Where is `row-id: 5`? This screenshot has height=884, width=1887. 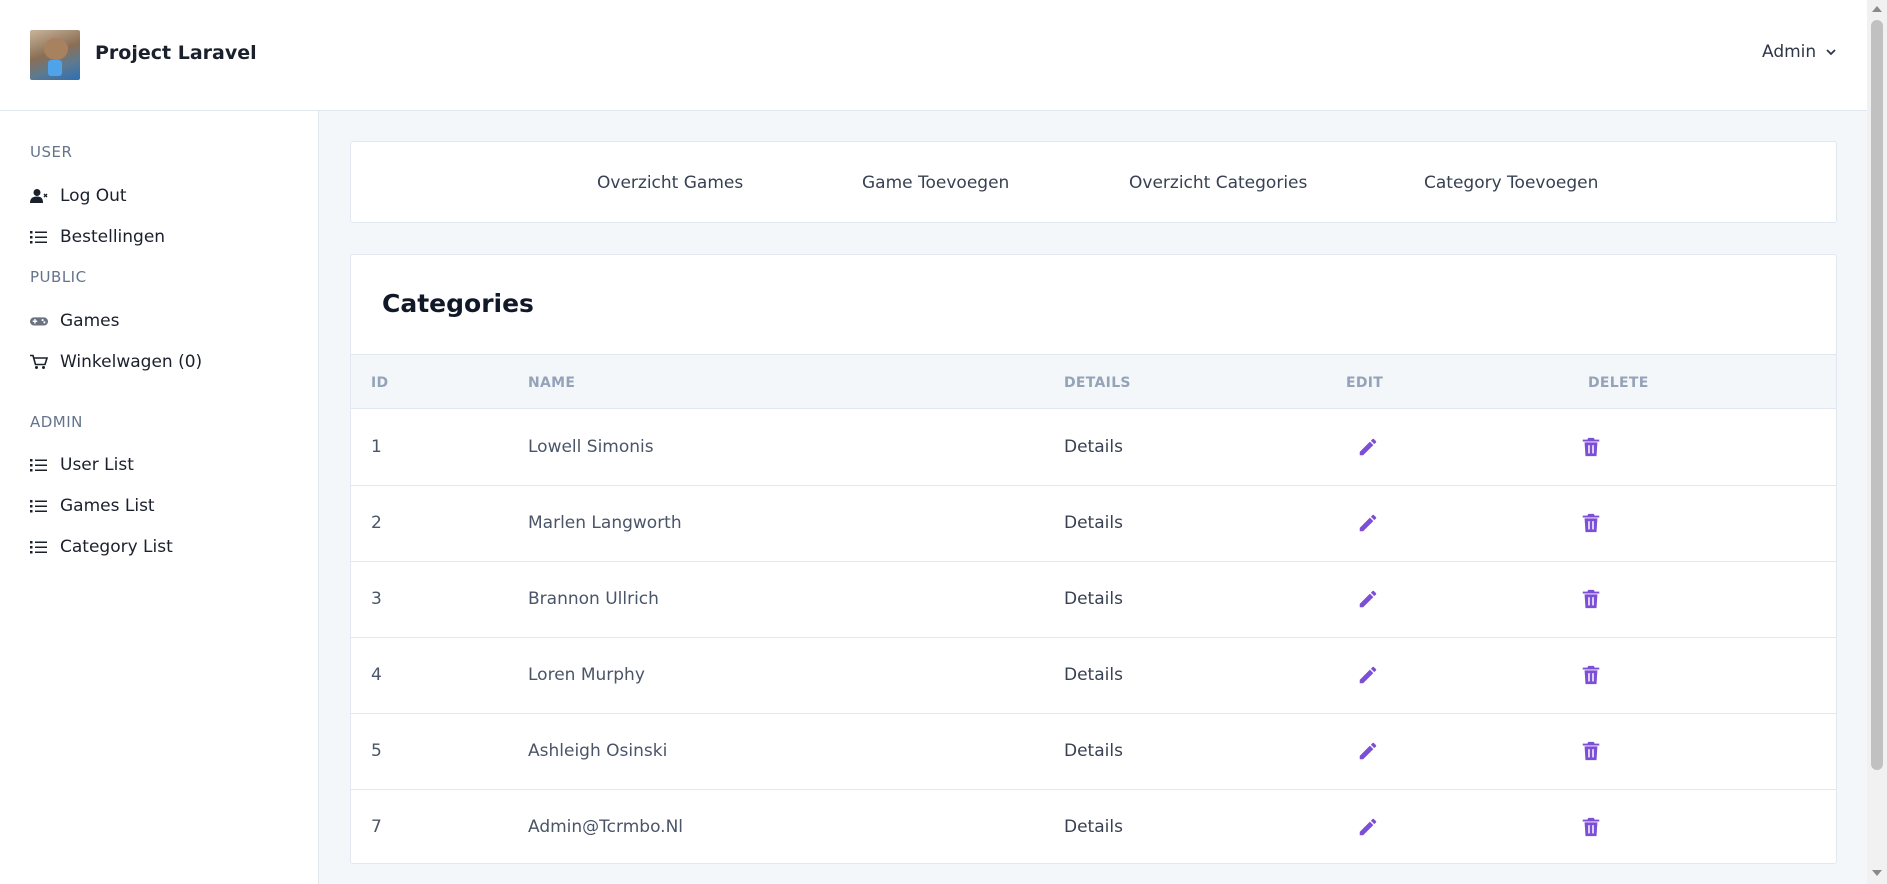 row-id: 5 is located at coordinates (376, 751).